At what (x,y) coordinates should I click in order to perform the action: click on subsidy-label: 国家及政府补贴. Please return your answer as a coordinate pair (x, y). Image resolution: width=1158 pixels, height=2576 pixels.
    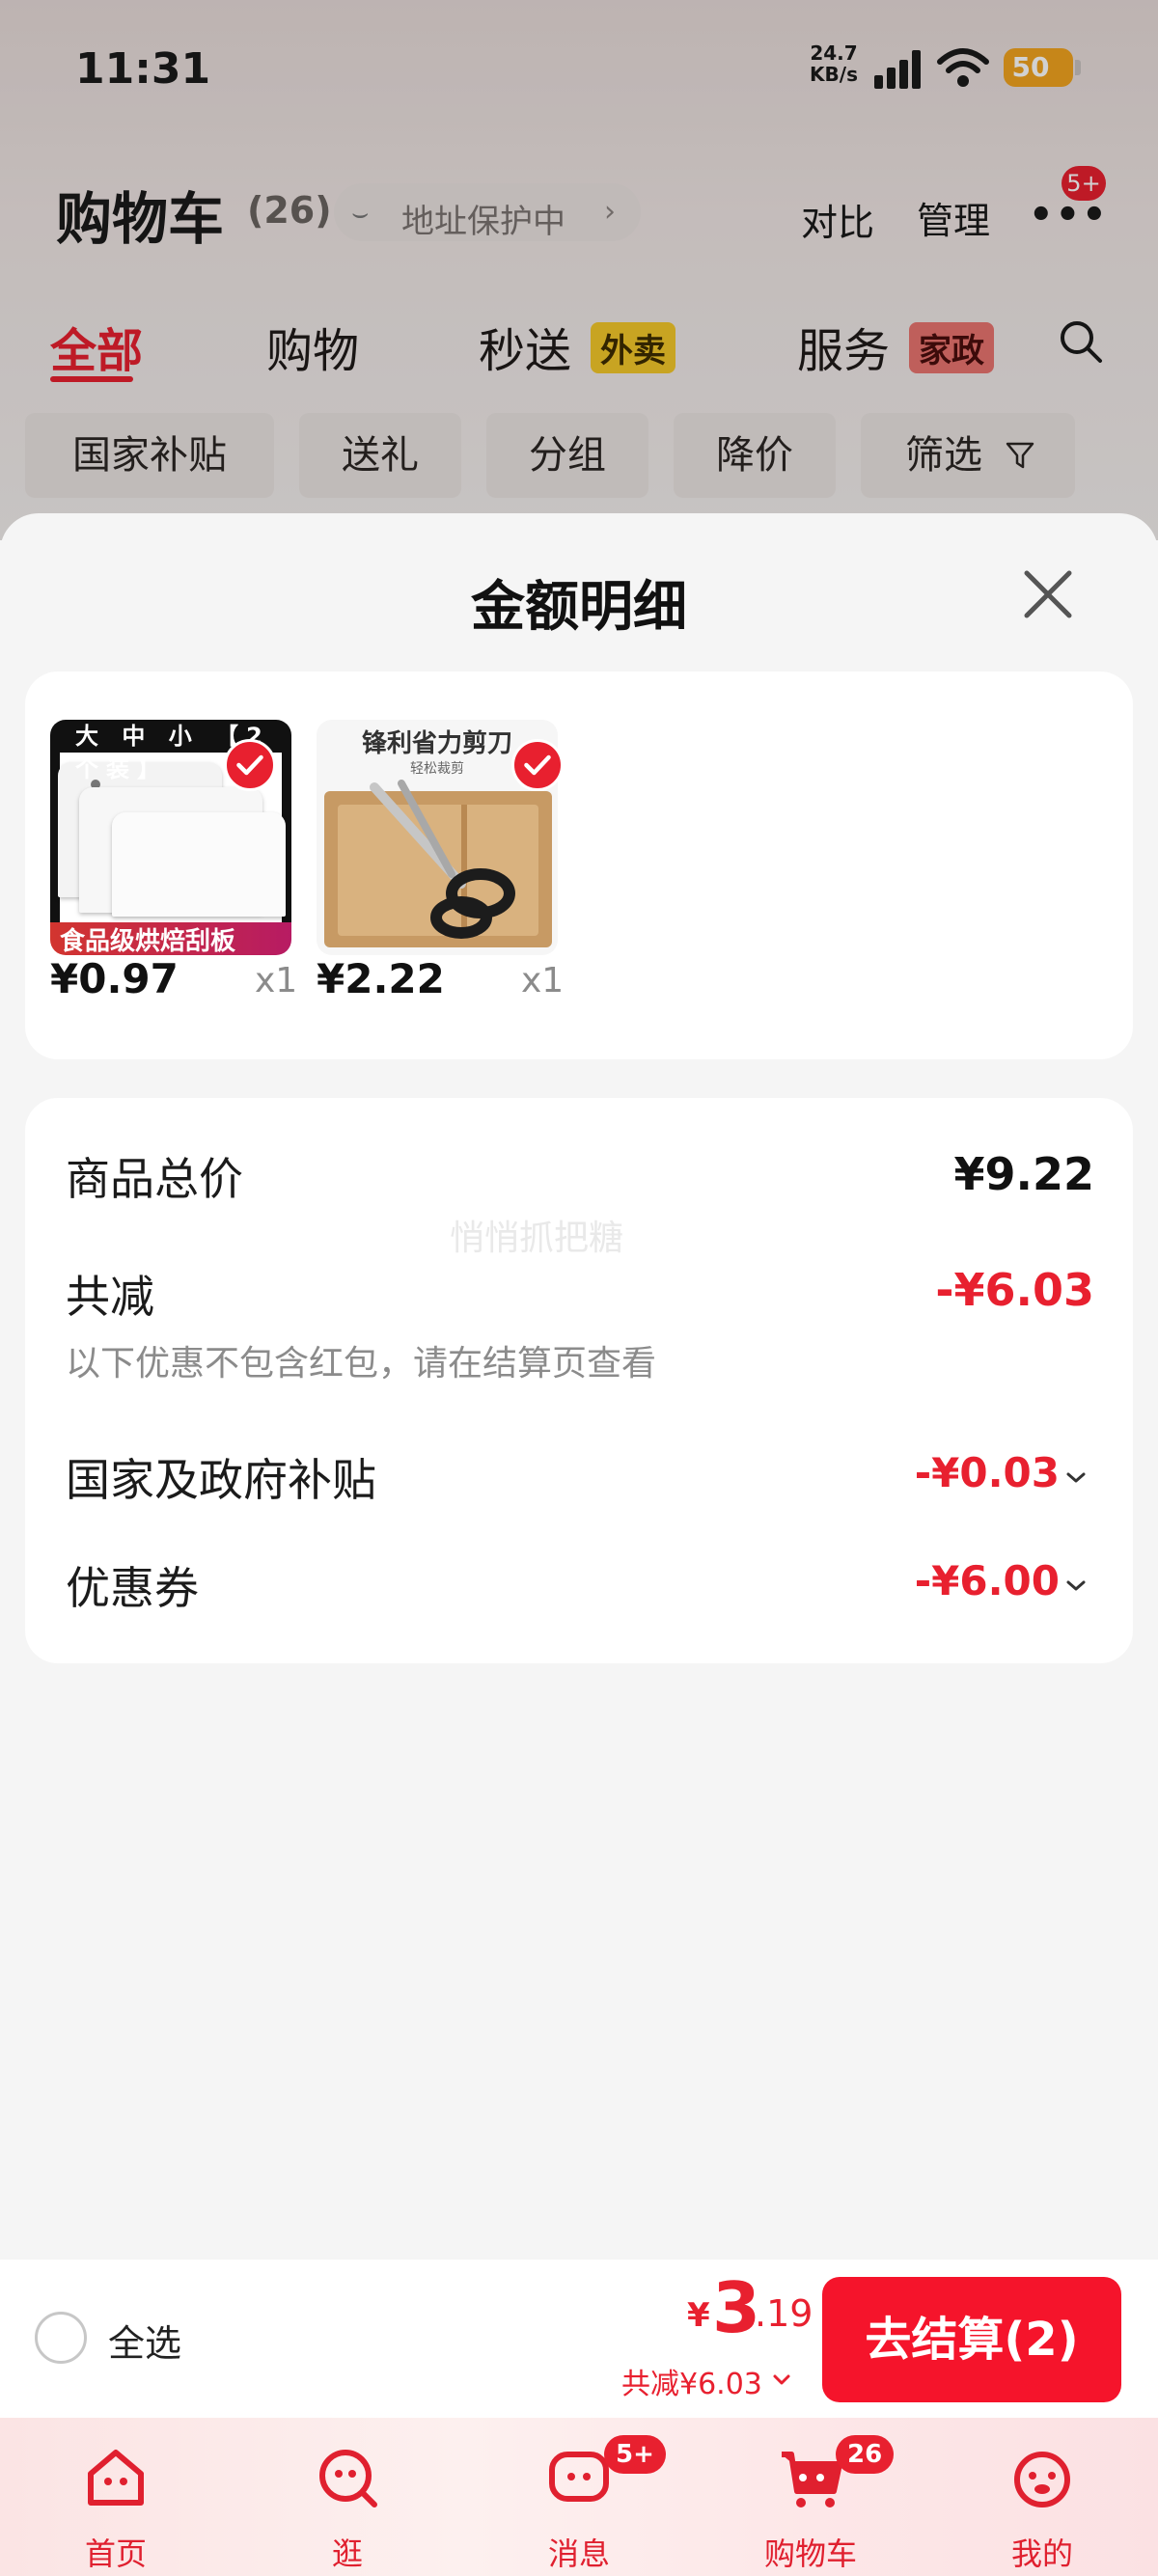
    Looking at the image, I should click on (221, 1480).